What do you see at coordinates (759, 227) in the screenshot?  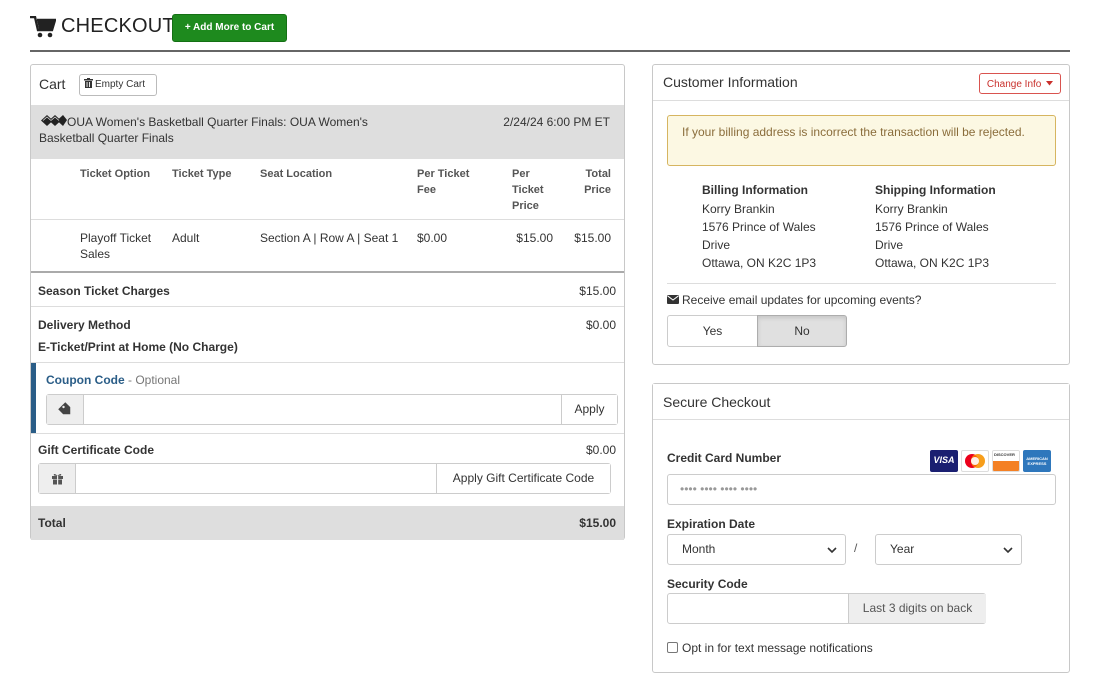 I see `billing-street1: 1576 Prince of Wales` at bounding box center [759, 227].